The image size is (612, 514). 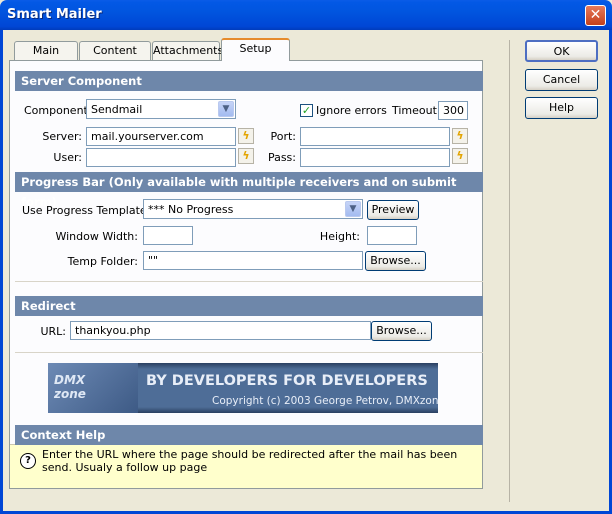 What do you see at coordinates (283, 136) in the screenshot?
I see `port-label: Port:` at bounding box center [283, 136].